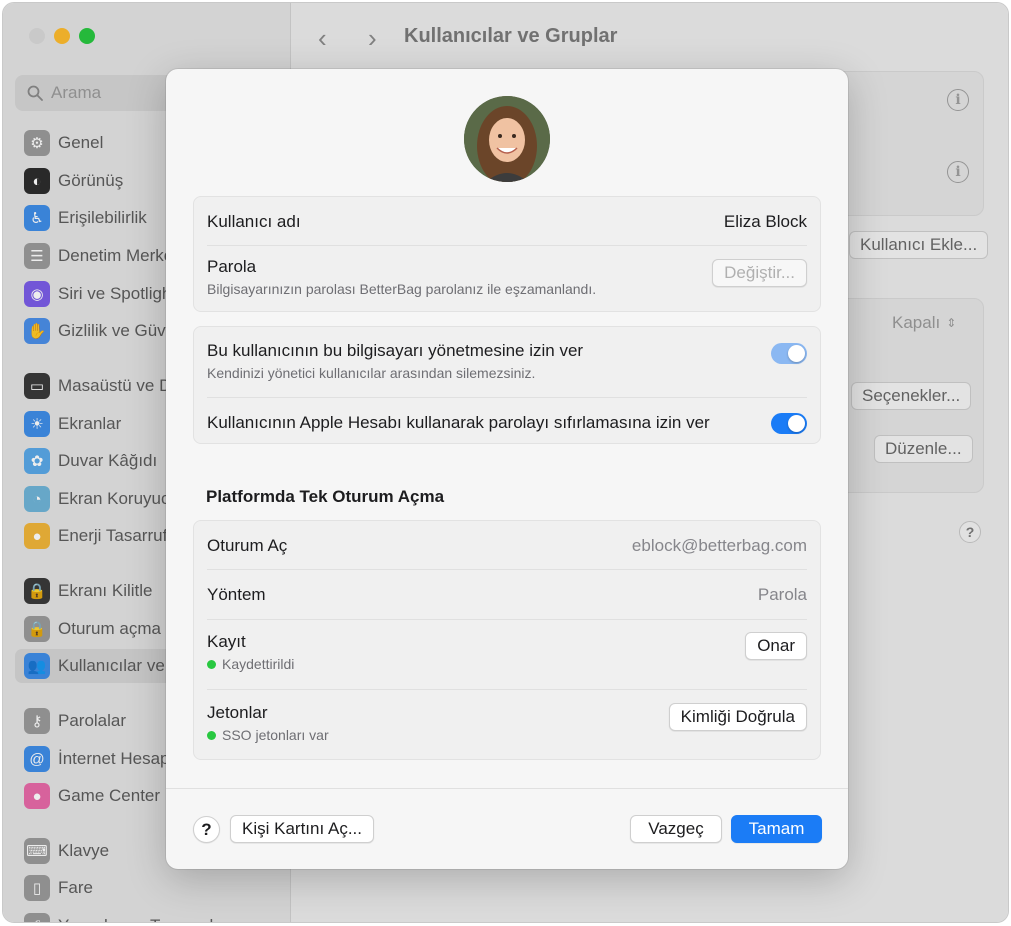 The image size is (1011, 926). I want to click on signin-row: Oturum Aç eblock@betterbag.com, so click(507, 546).